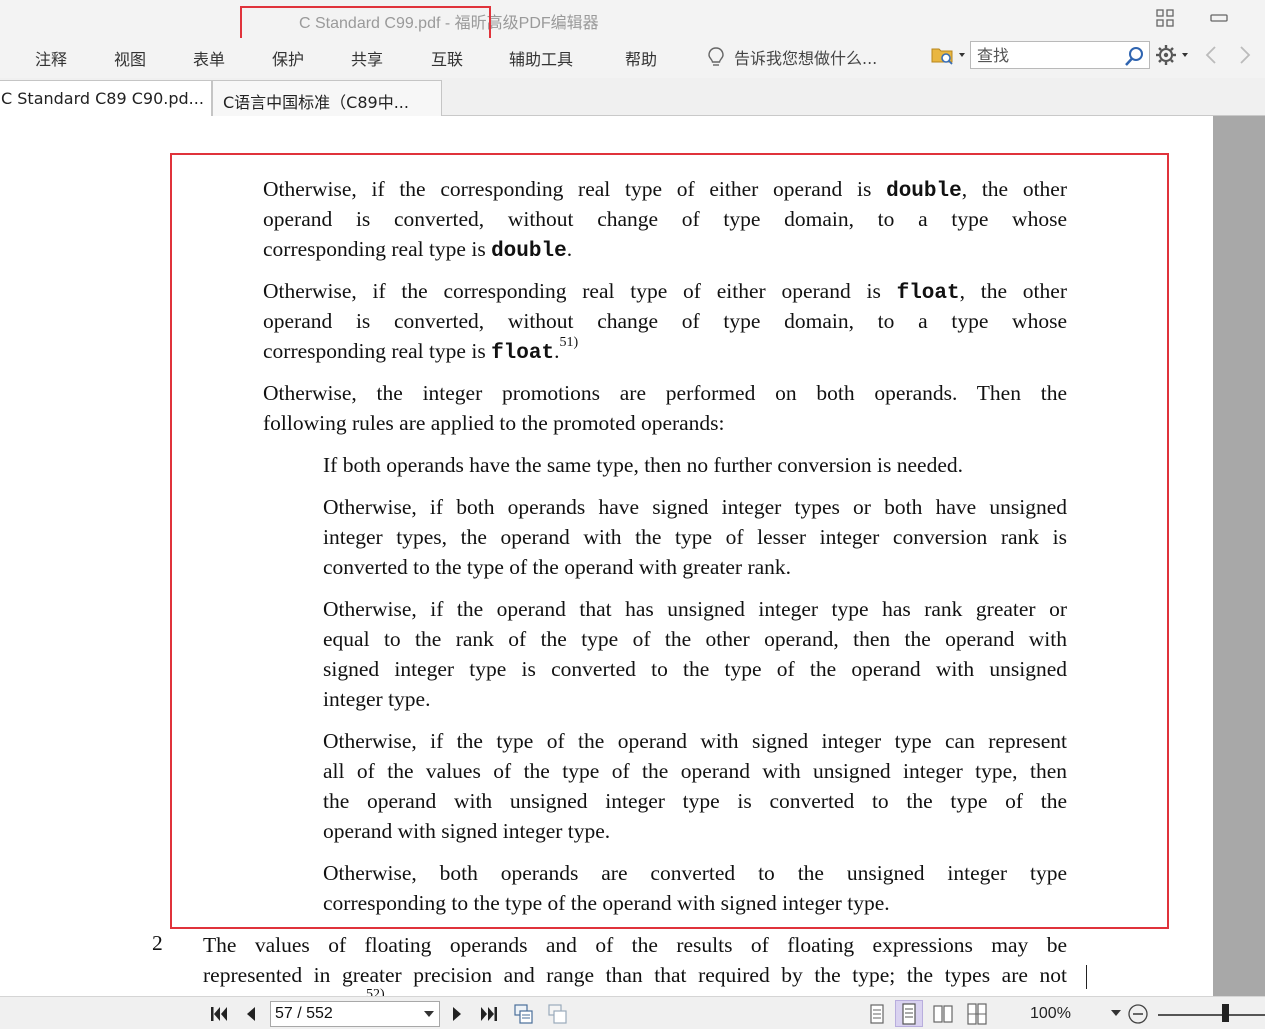 Image resolution: width=1265 pixels, height=1029 pixels. I want to click on menu-view: 视图, so click(130, 58).